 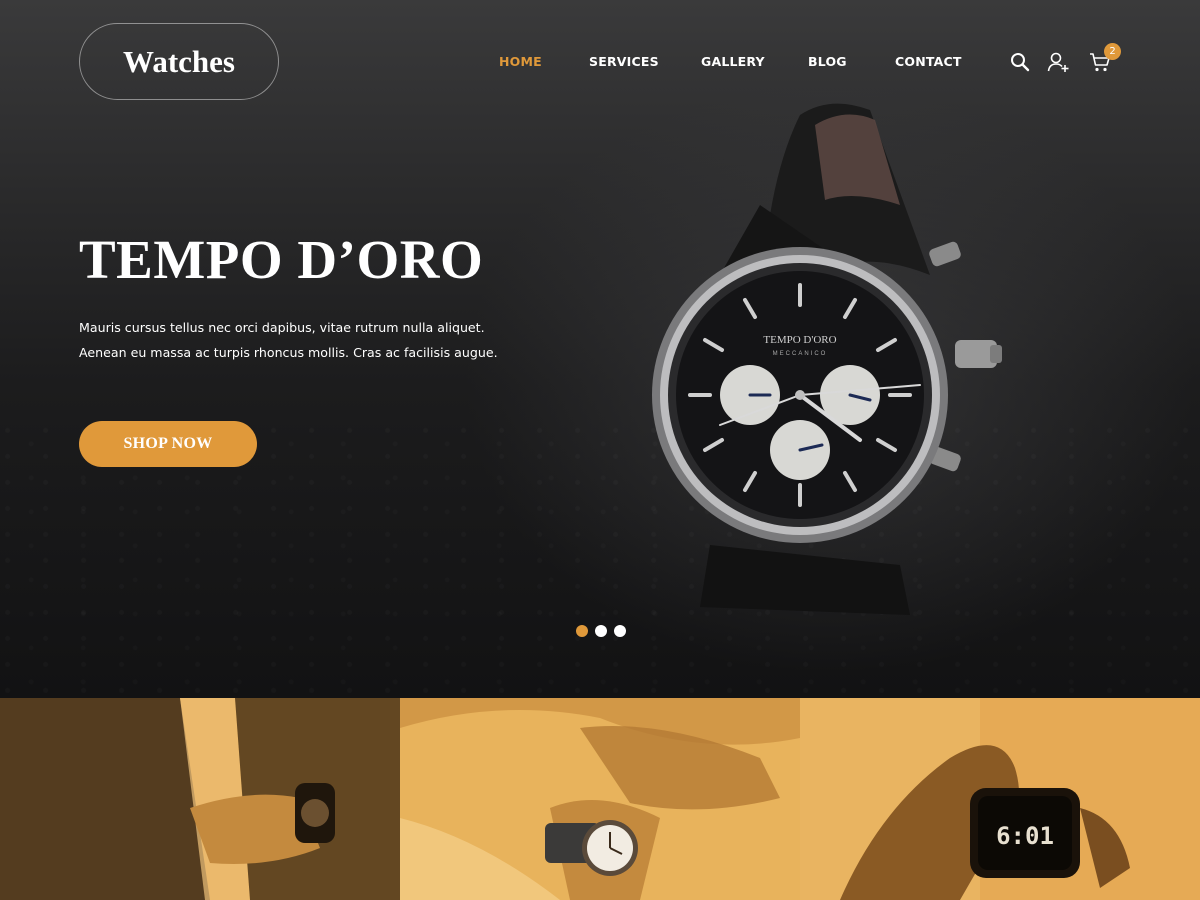 I want to click on nav-blog: BLOG, so click(x=827, y=61).